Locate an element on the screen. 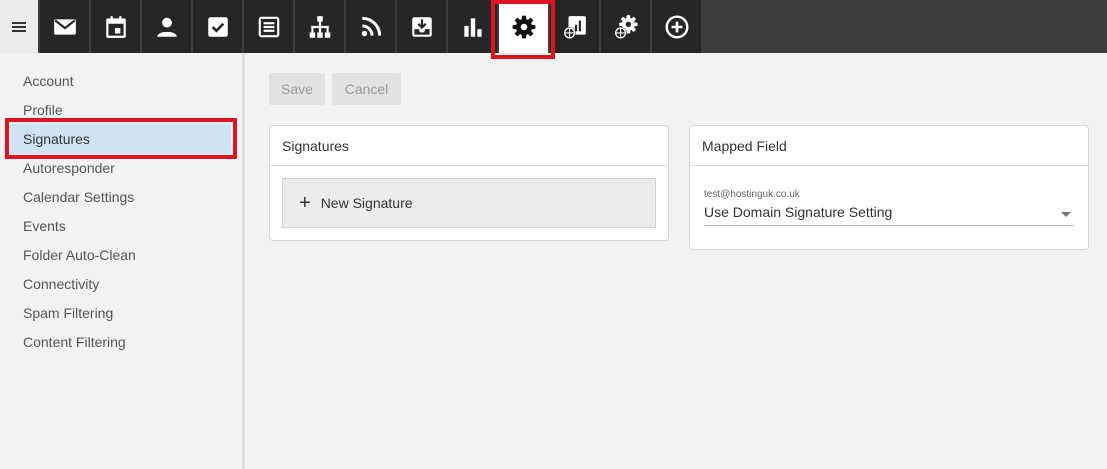  sidebar-item-calendar-settings: Calendar Settings is located at coordinates (120, 197).